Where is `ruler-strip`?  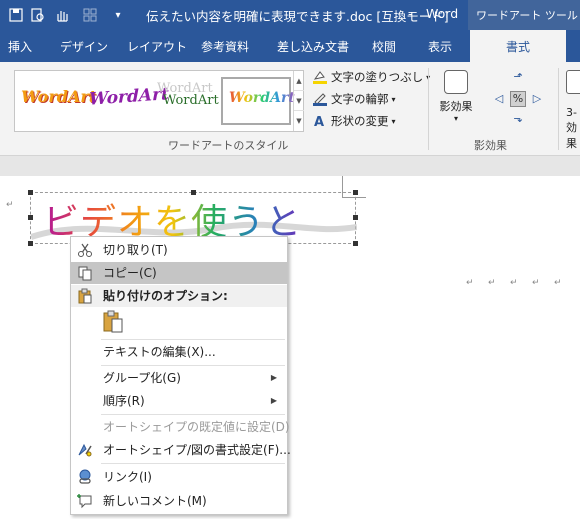 ruler-strip is located at coordinates (290, 166).